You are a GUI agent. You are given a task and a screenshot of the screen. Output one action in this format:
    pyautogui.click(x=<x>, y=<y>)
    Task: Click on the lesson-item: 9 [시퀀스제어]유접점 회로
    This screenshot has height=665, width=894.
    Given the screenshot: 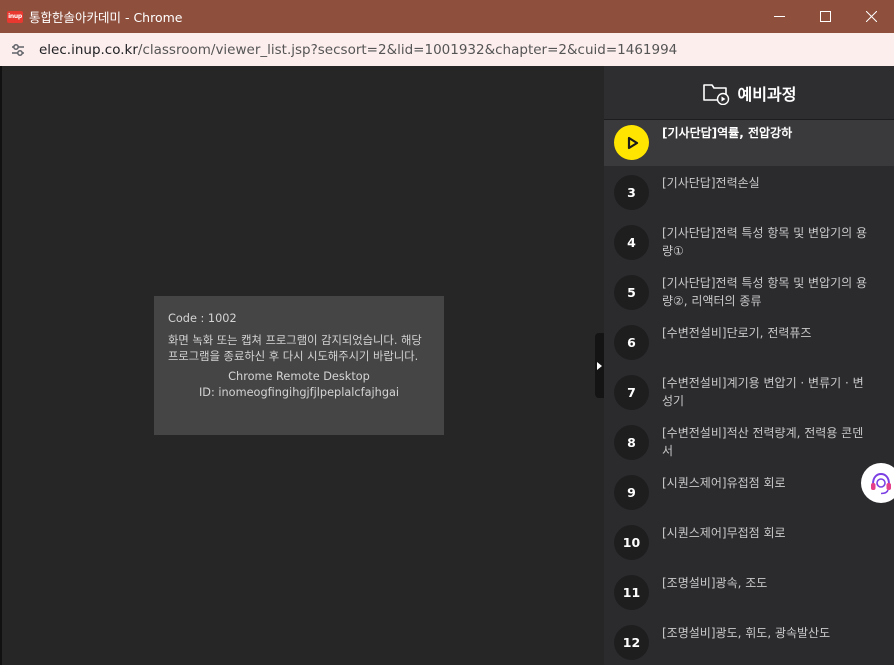 What is the action you would take?
    pyautogui.click(x=749, y=491)
    